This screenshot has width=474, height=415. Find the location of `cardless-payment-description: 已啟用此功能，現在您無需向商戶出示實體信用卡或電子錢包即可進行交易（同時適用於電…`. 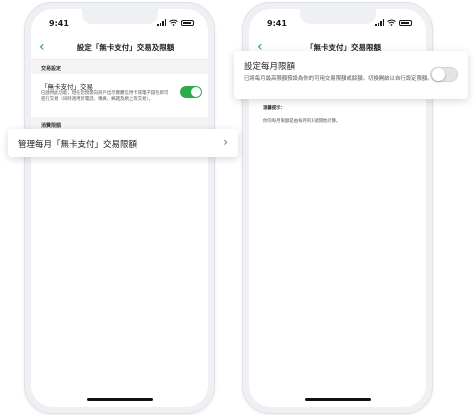

cardless-payment-description: 已啟用此功能，現在您無需向商戶出示實體信用卡或電子錢包即可進行交易（同時適用於電… is located at coordinates (105, 96).